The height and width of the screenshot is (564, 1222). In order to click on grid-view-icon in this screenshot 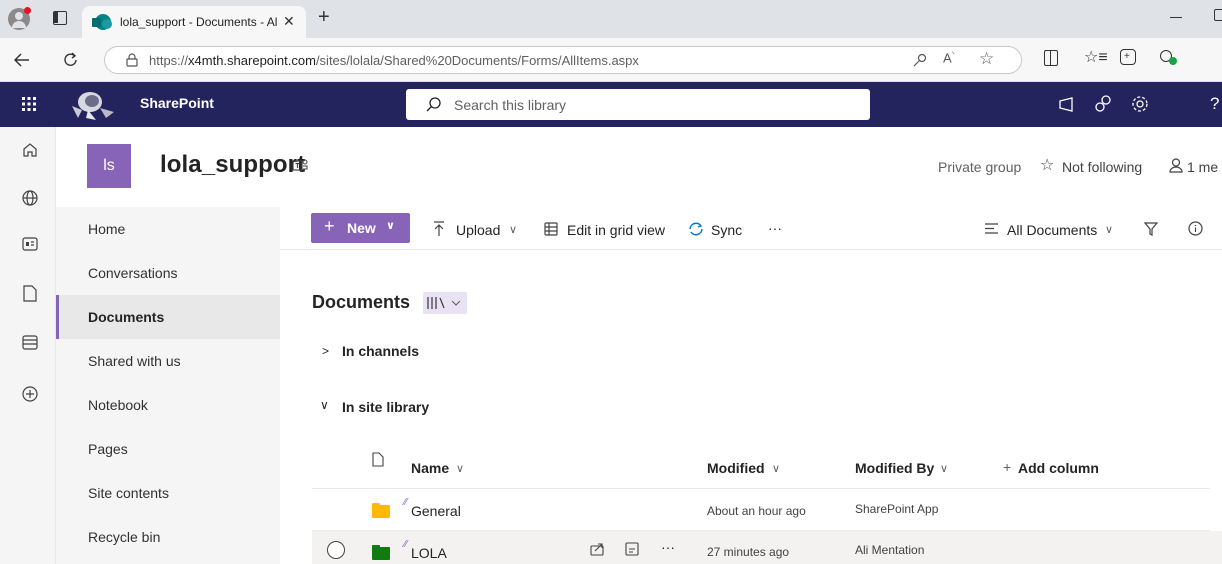, I will do `click(551, 229)`.